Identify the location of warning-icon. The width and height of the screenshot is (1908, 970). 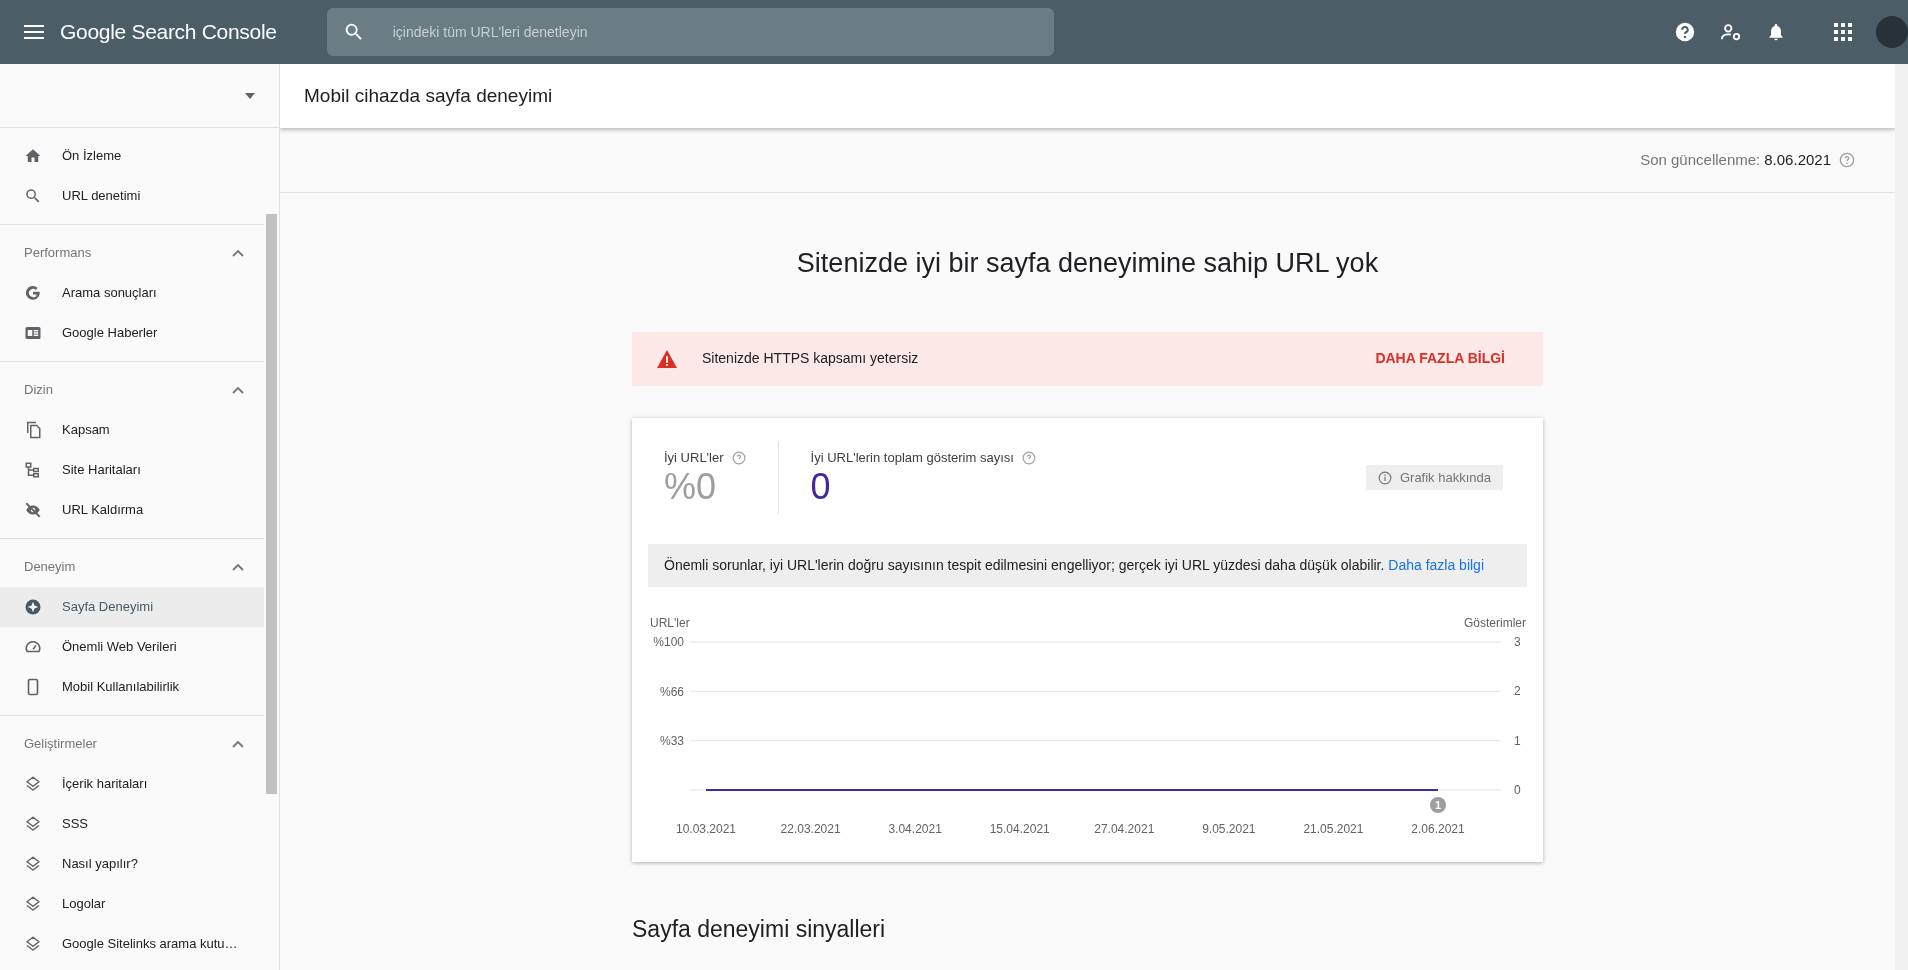
(667, 358).